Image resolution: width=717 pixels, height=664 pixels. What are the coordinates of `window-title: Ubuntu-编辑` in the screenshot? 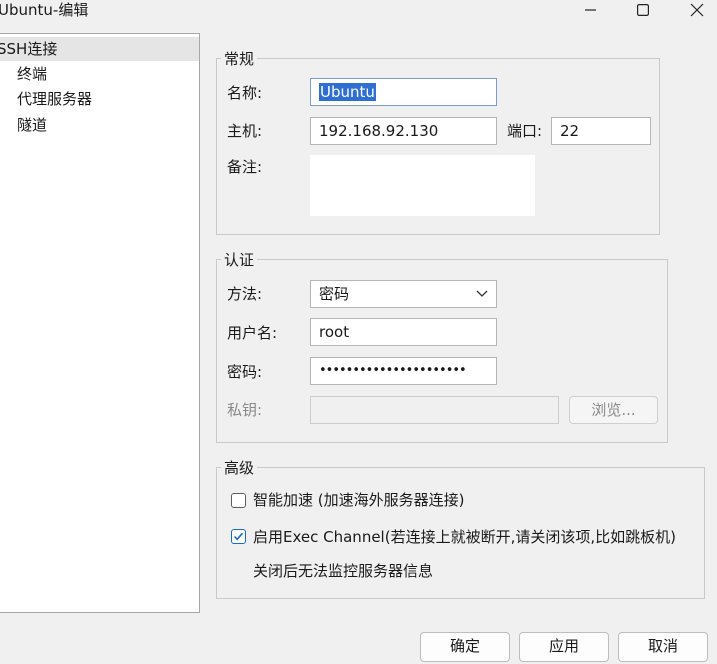 It's located at (44, 10).